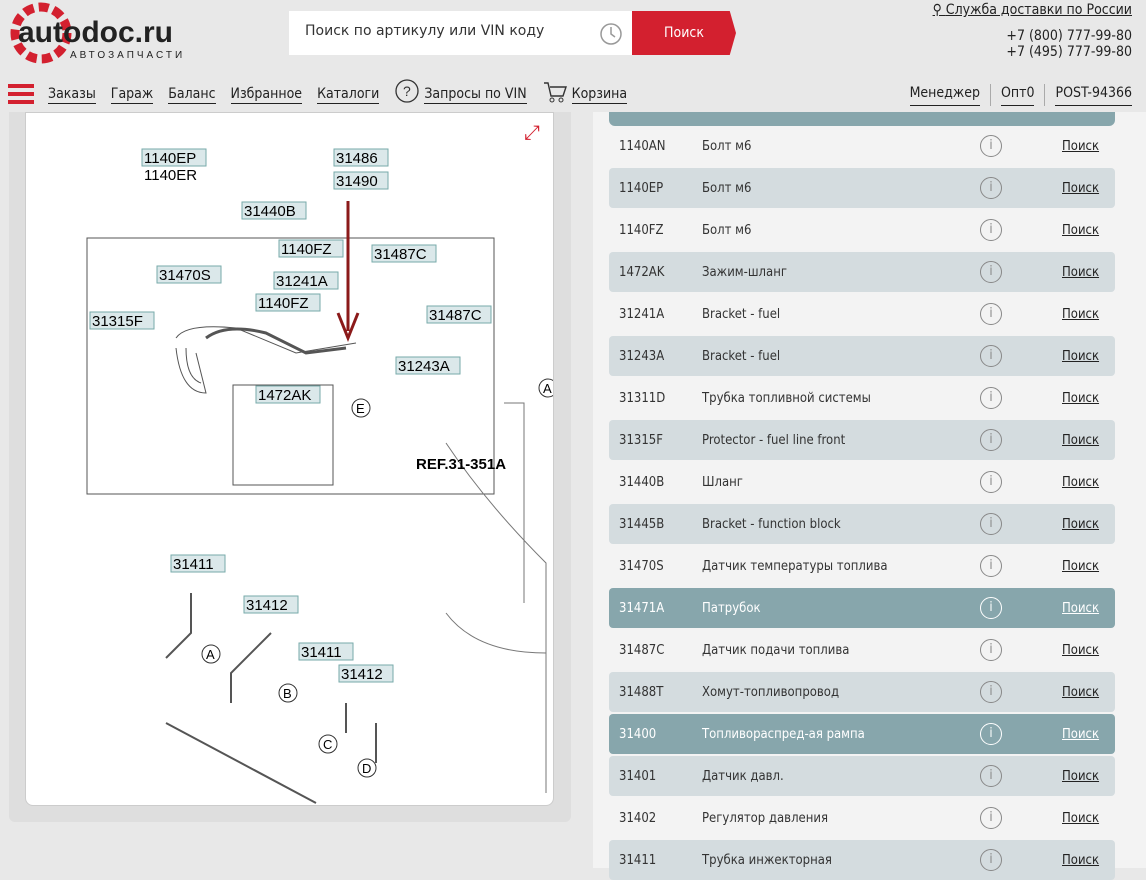  Describe the element at coordinates (274, 210) in the screenshot. I see `diagram-label: 31440B` at that location.